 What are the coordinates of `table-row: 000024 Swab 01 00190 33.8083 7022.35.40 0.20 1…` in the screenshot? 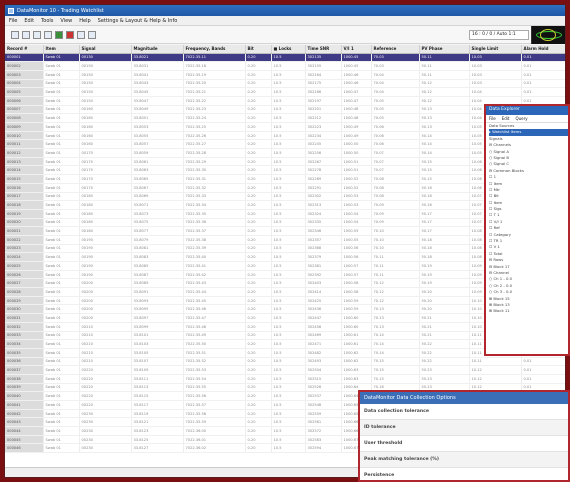 It's located at (285, 257).